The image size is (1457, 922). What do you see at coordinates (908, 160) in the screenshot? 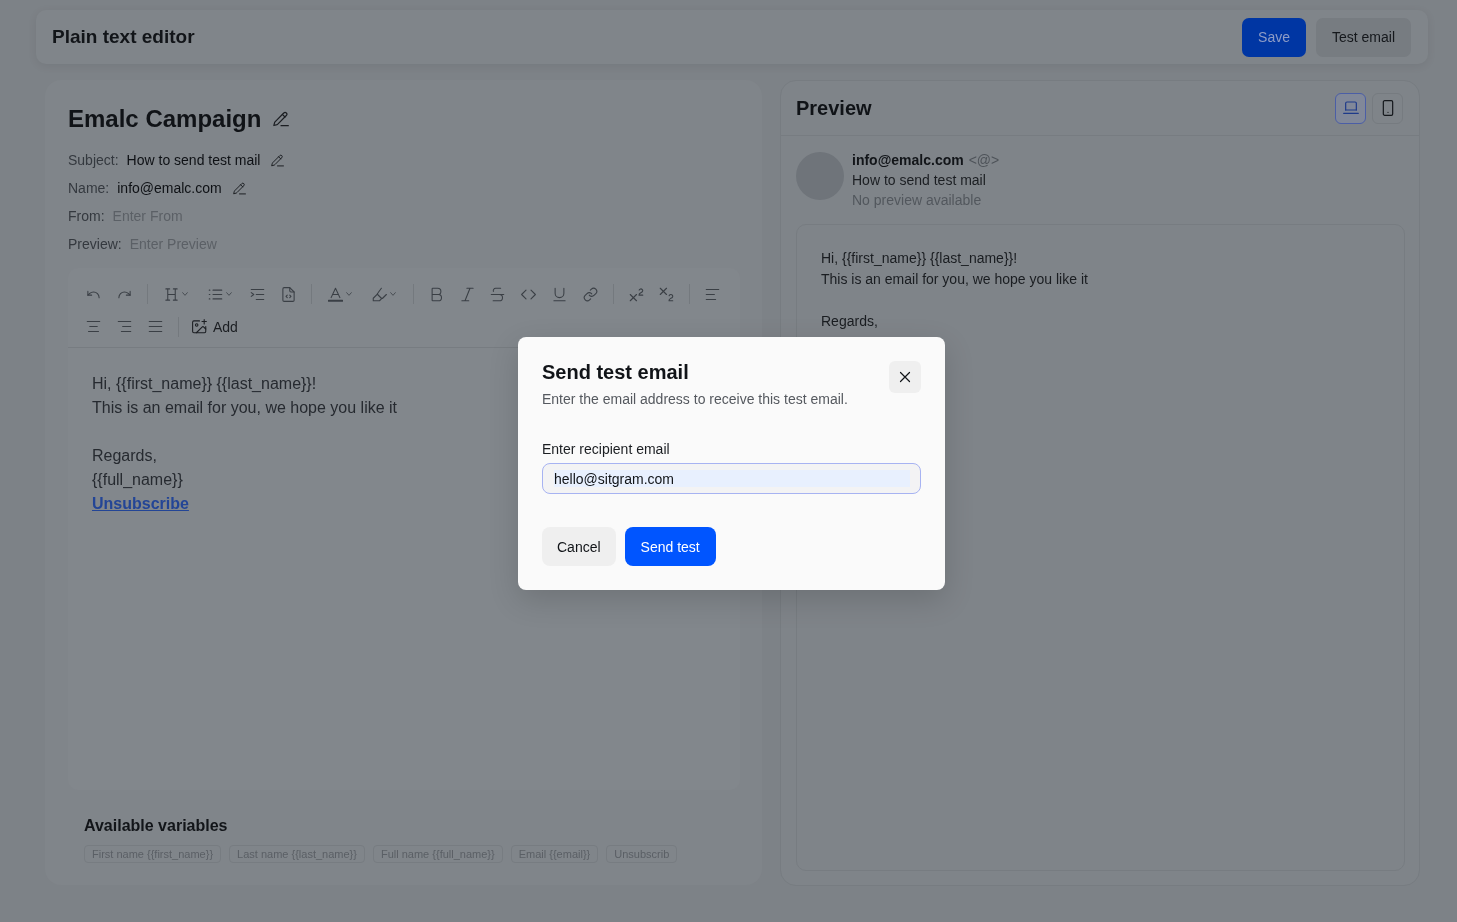
I see `sender-email: info@emalc.com` at bounding box center [908, 160].